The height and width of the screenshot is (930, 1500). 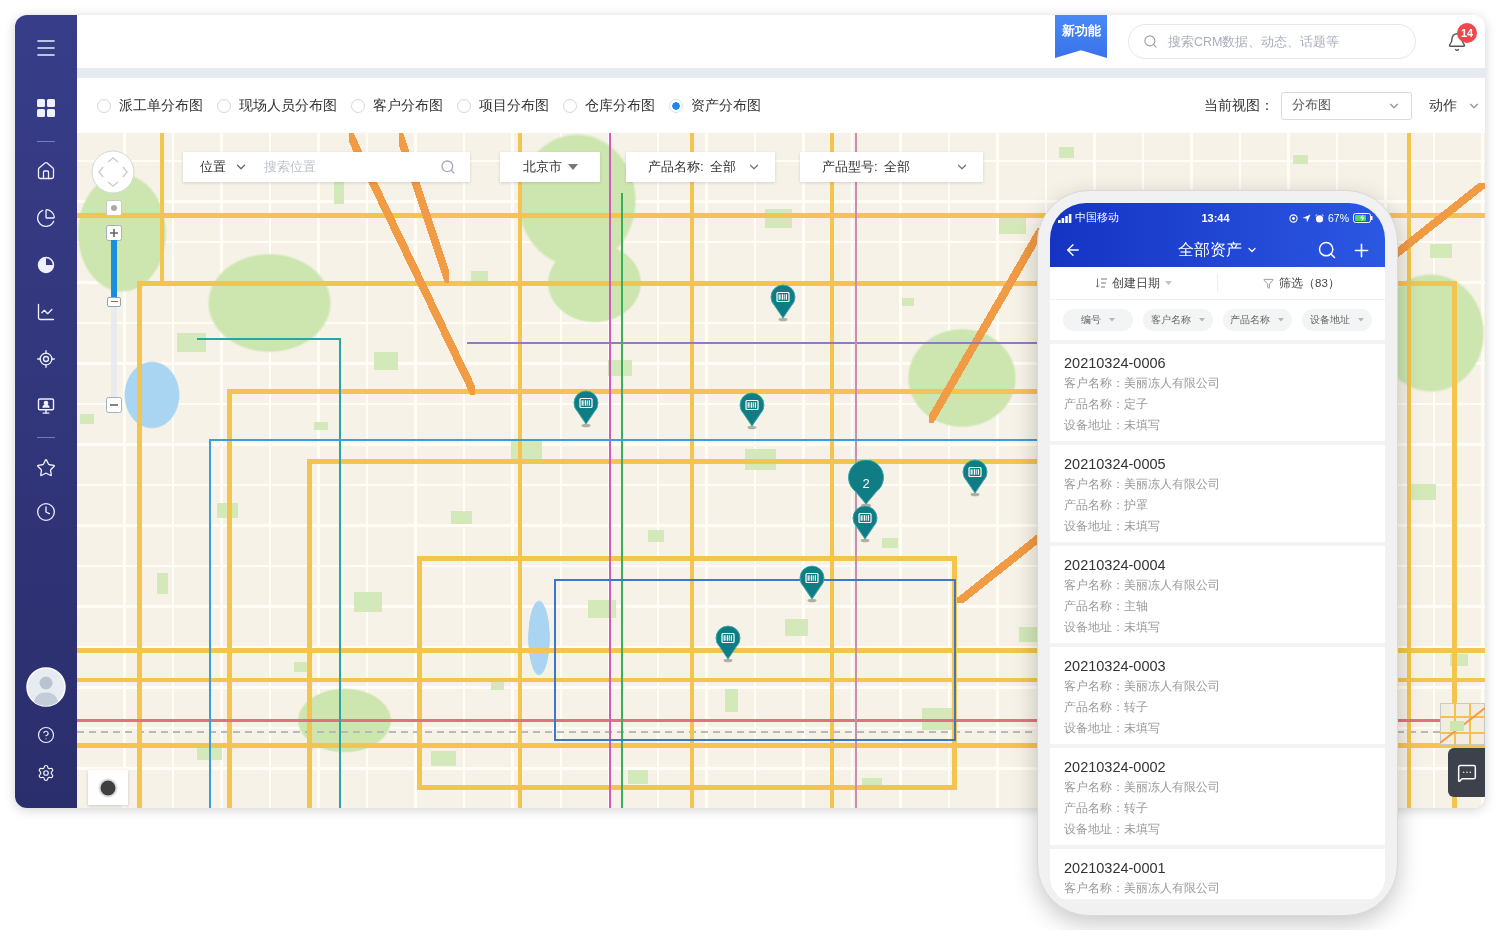 I want to click on city-dropdown: 北京市, so click(x=550, y=167).